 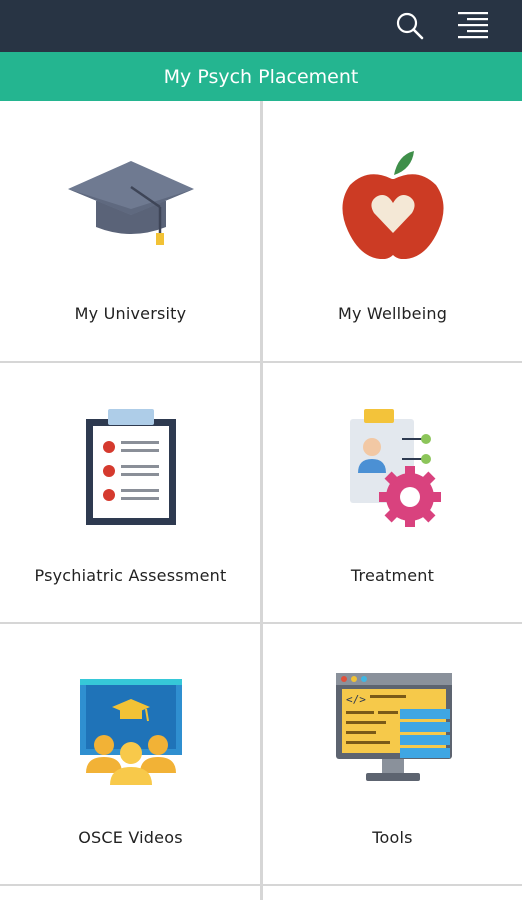 What do you see at coordinates (130, 837) in the screenshot?
I see `tile-label: OSCE Videos` at bounding box center [130, 837].